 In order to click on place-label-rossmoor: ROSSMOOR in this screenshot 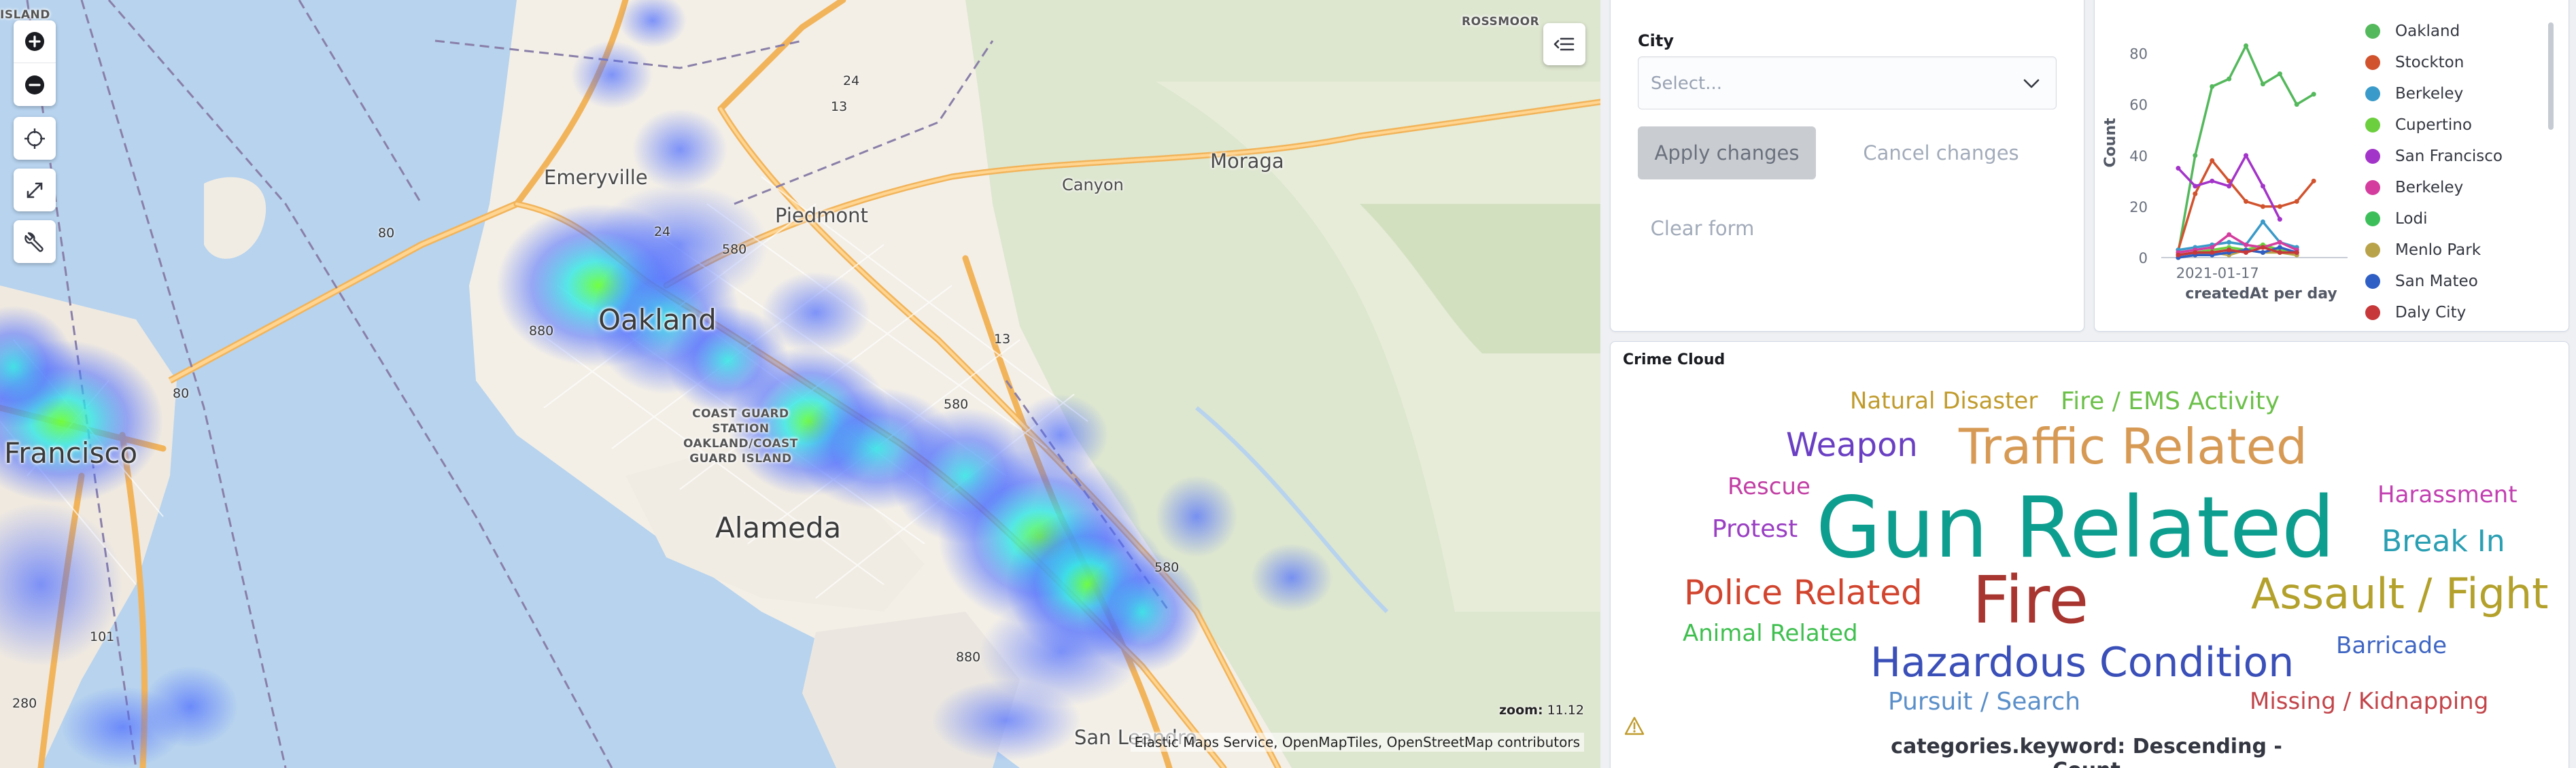, I will do `click(1501, 22)`.